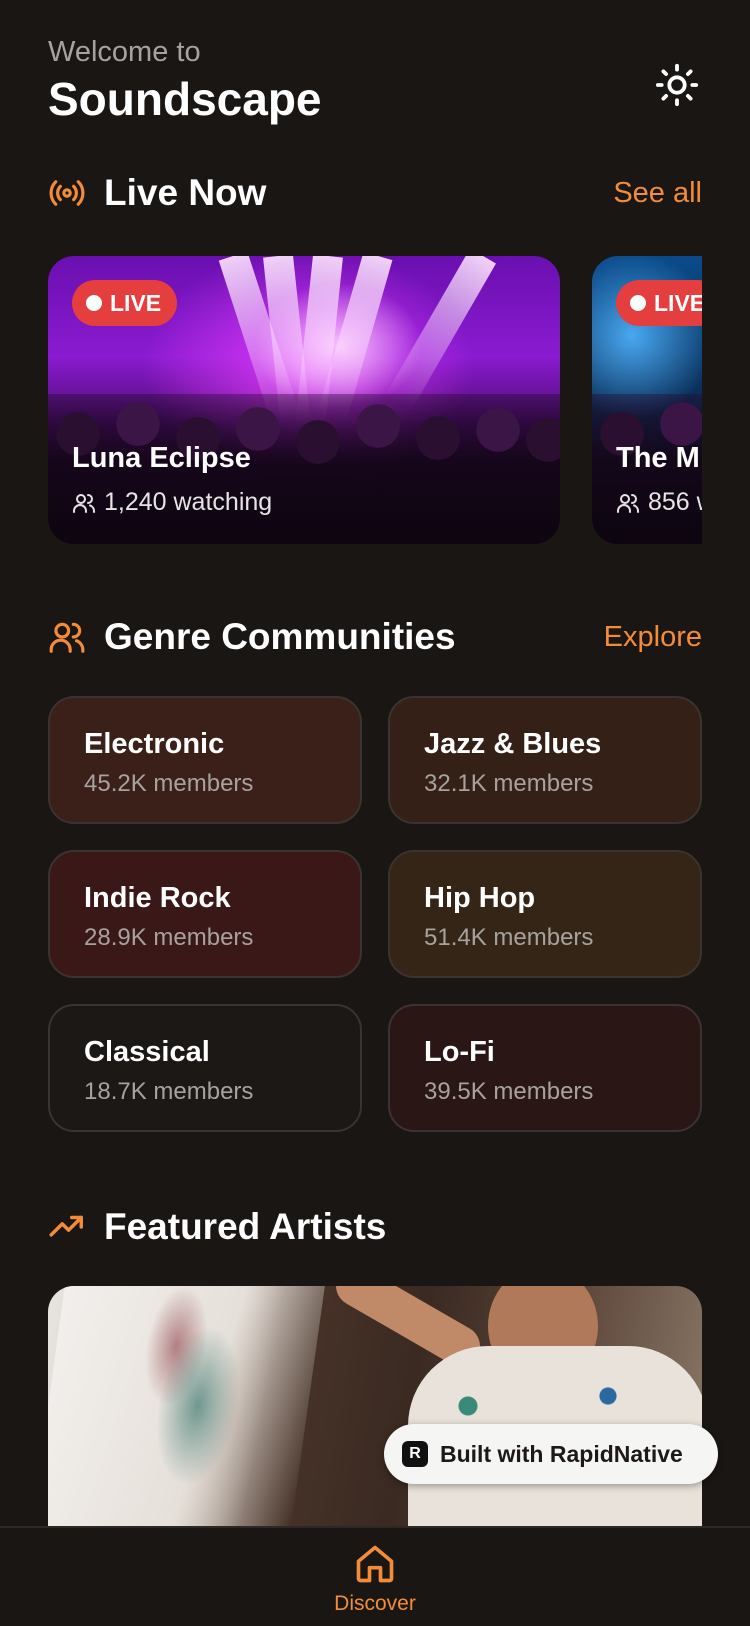  What do you see at coordinates (169, 1091) in the screenshot?
I see `genre-members: 18.7K members` at bounding box center [169, 1091].